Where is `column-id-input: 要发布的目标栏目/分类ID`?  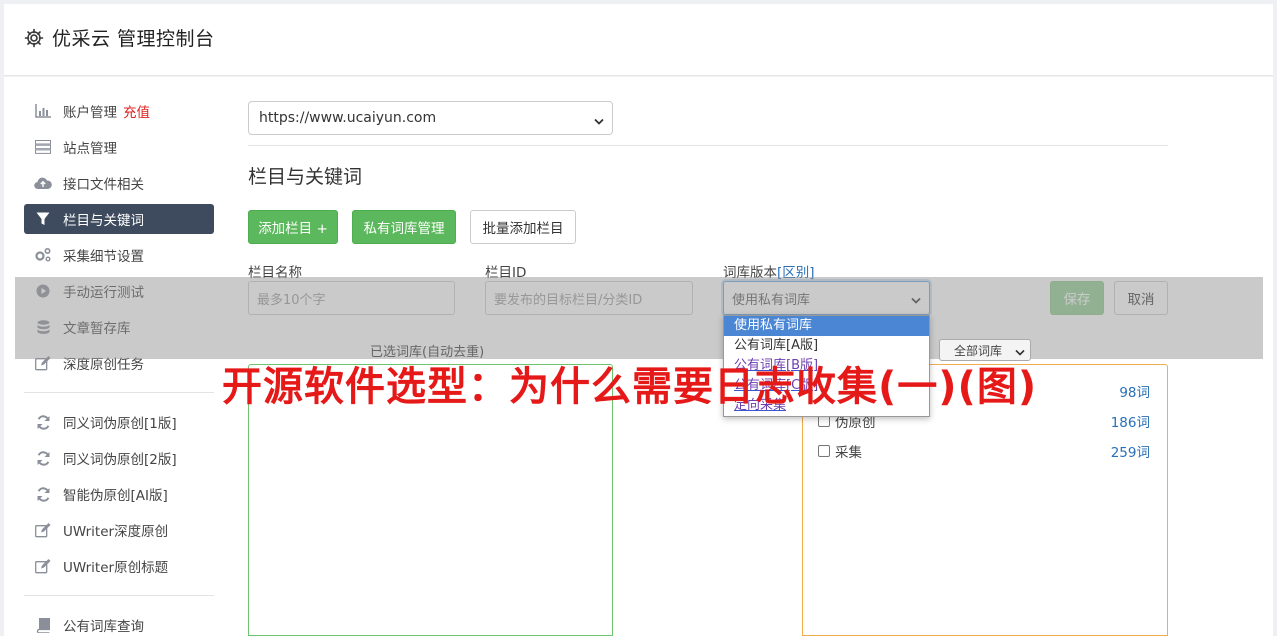 column-id-input: 要发布的目标栏目/分类ID is located at coordinates (589, 298).